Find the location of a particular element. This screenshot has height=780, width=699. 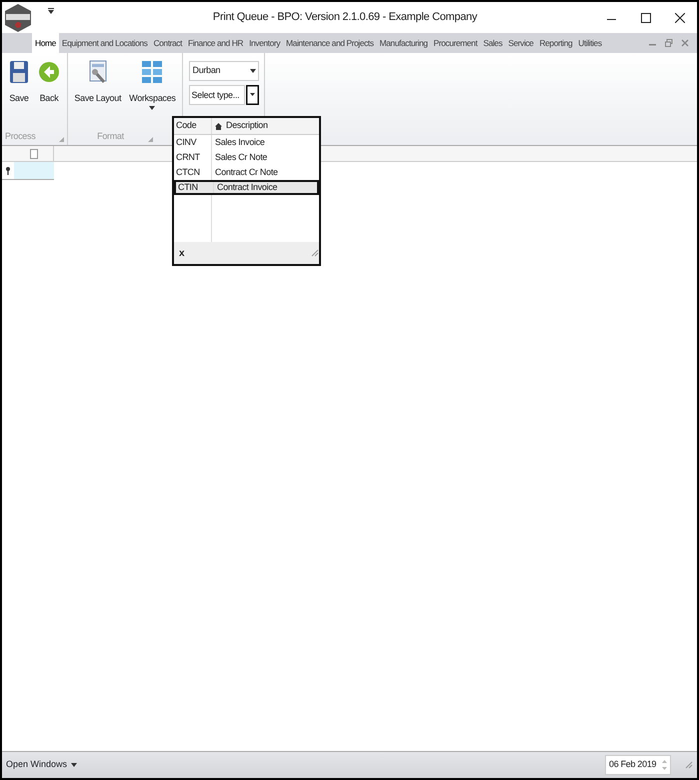

date-value: 06 Feb 2019 is located at coordinates (632, 765).